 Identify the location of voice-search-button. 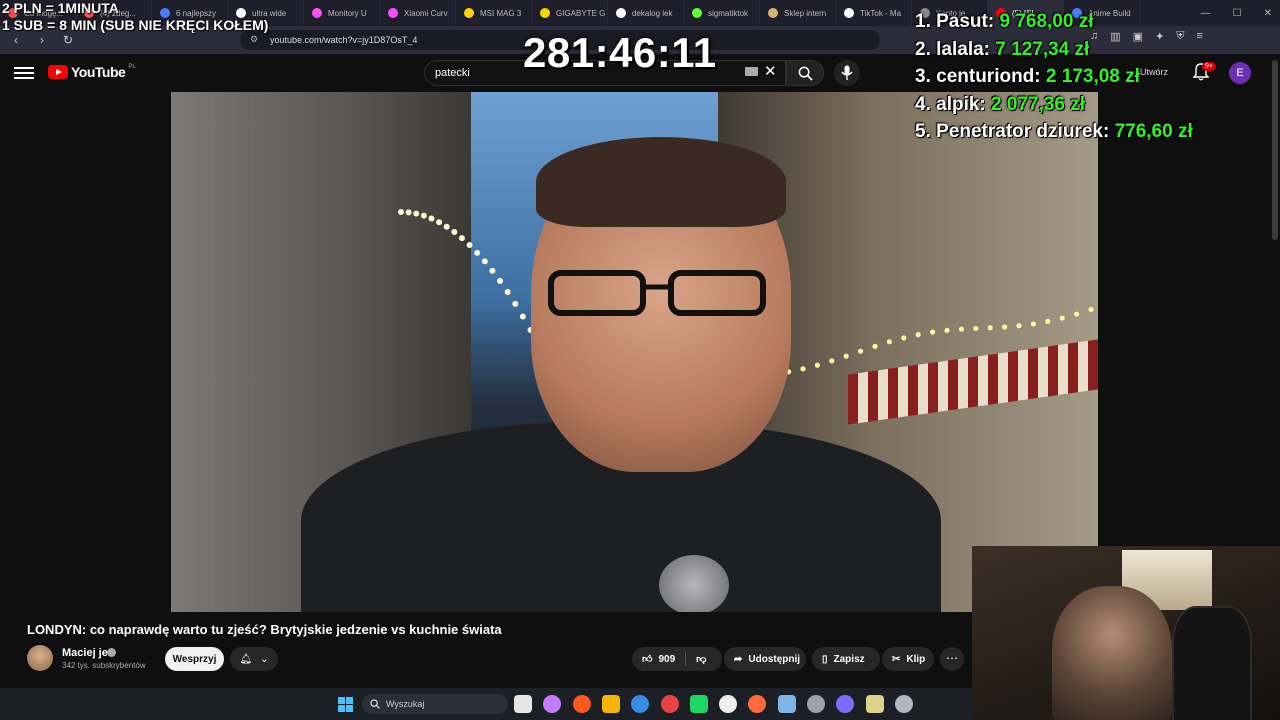
(847, 73).